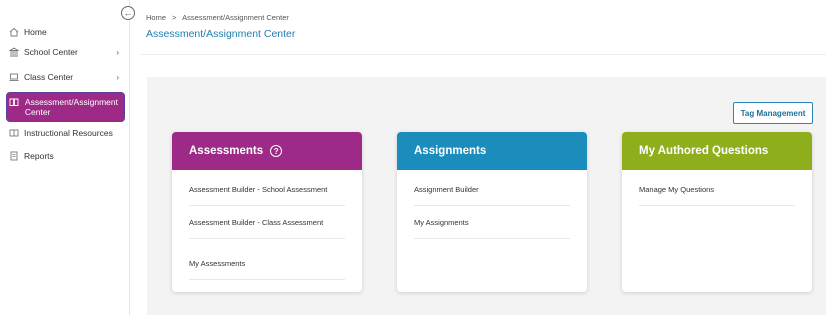  I want to click on sidebar-item-instructional-resources: Instructional Resources, so click(65, 133).